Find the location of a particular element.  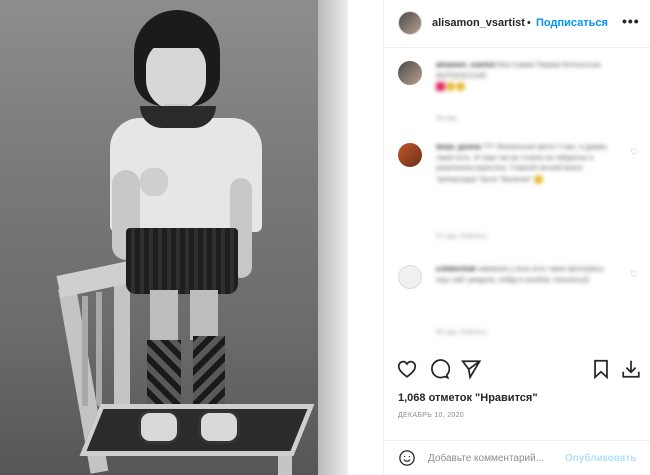

default-avatar-icon is located at coordinates (410, 277).